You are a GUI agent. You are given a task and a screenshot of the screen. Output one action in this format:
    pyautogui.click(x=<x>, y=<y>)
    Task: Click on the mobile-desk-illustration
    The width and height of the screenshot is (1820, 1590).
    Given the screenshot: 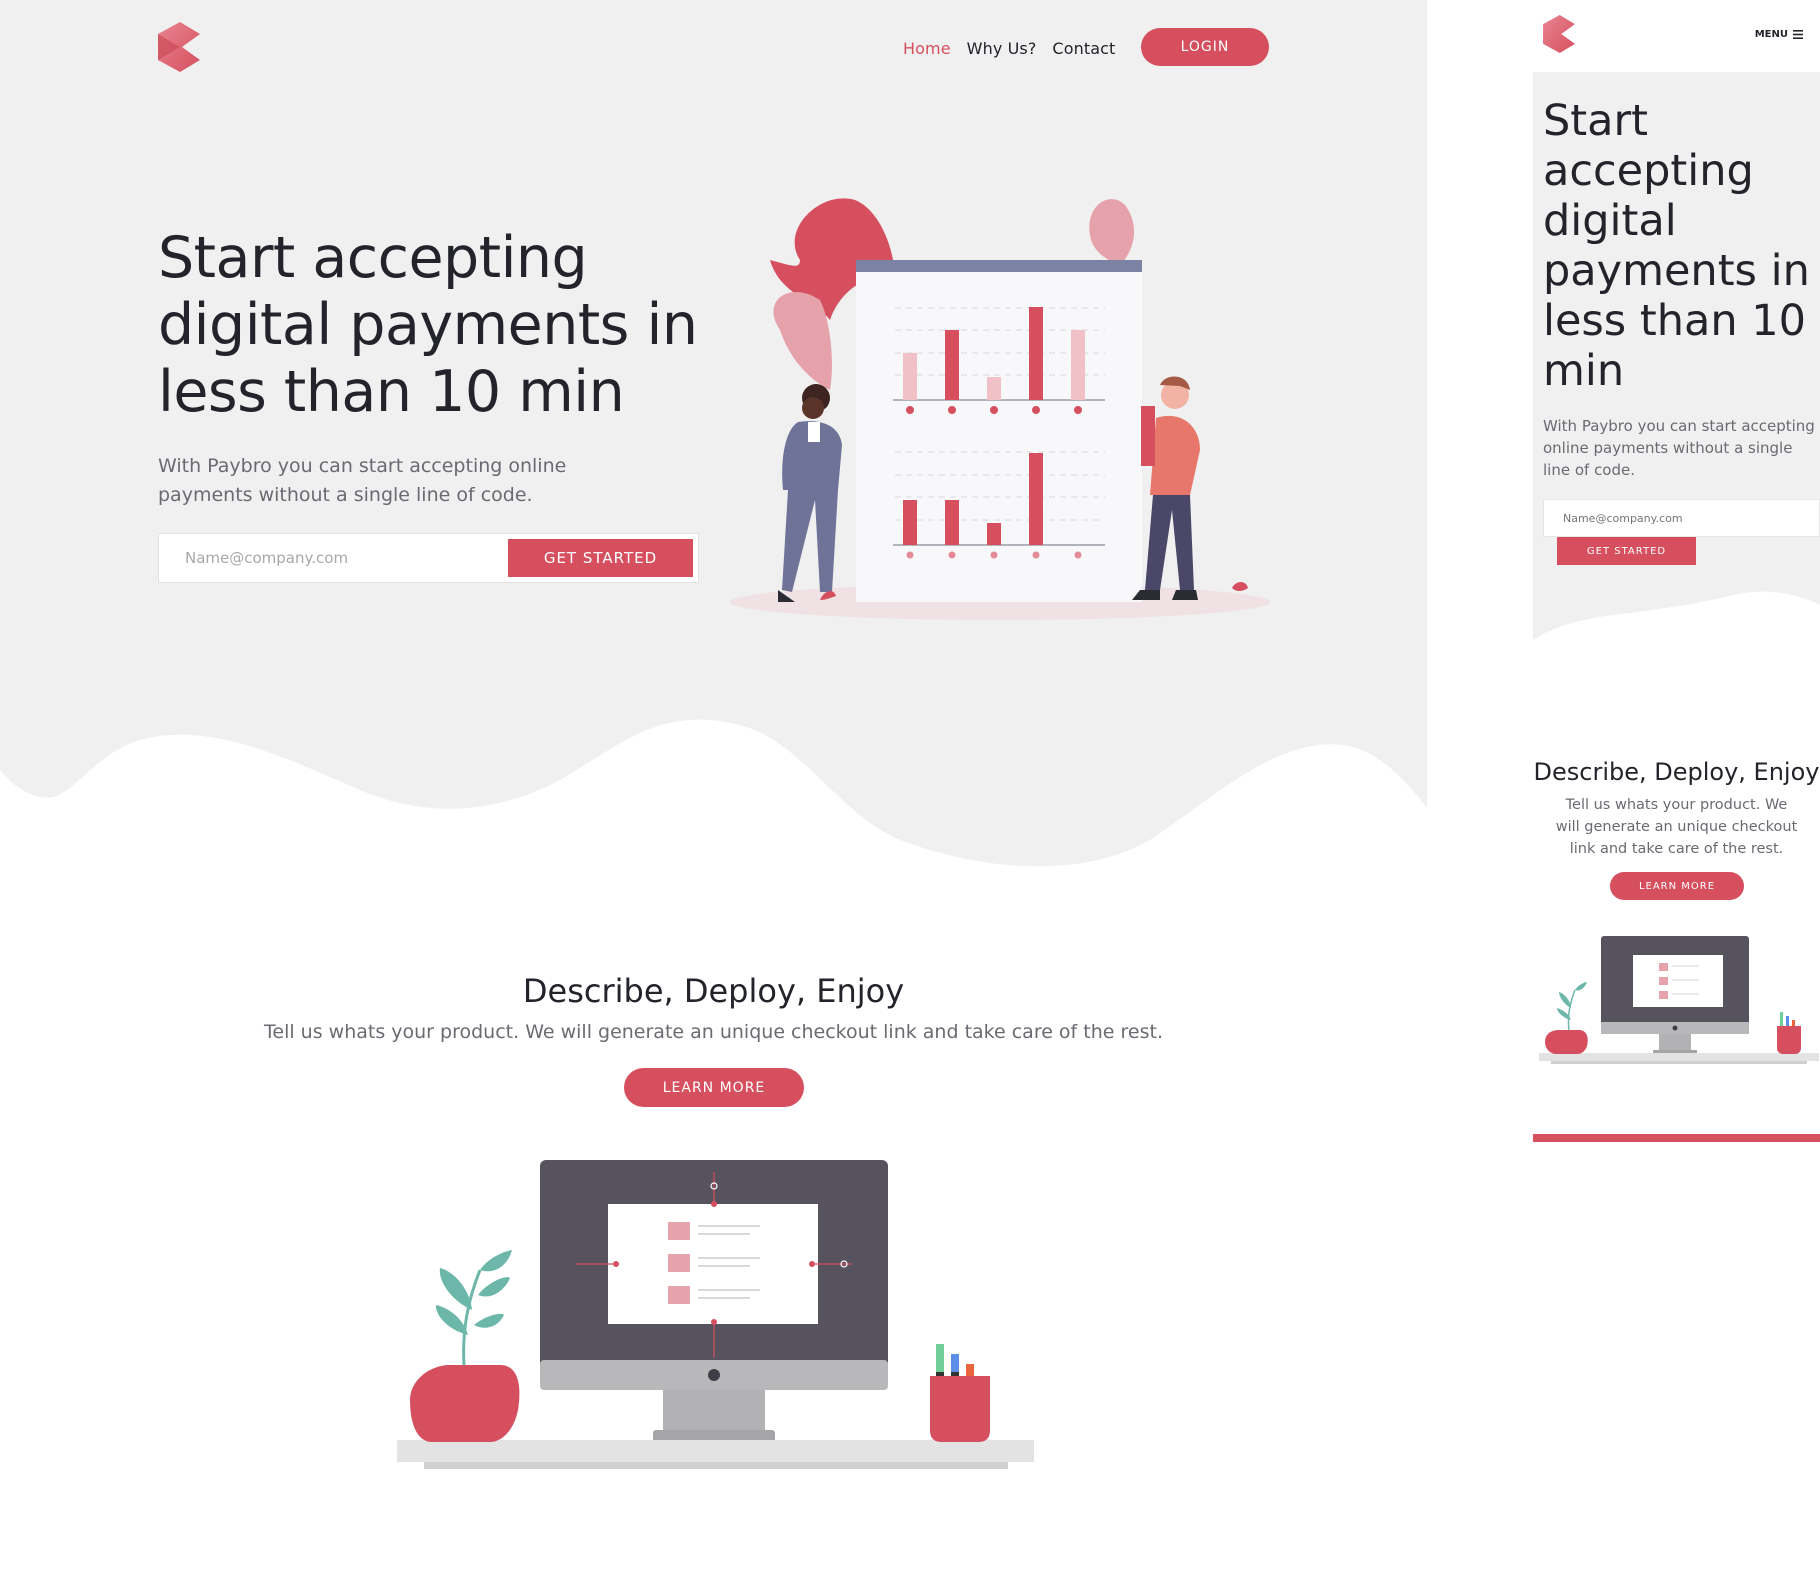 What is the action you would take?
    pyautogui.click(x=1679, y=1000)
    